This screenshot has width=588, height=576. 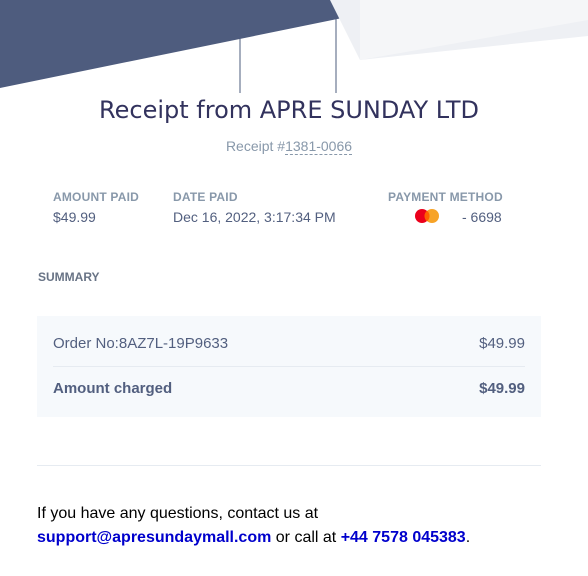 What do you see at coordinates (96, 197) in the screenshot?
I see `amount-paid-label: AMOUNT PAID` at bounding box center [96, 197].